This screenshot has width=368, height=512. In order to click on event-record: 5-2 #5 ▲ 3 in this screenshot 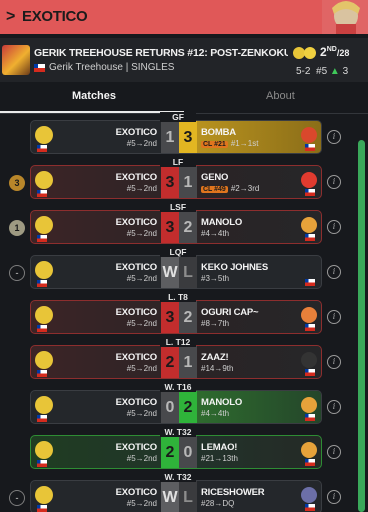, I will do `click(322, 71)`.